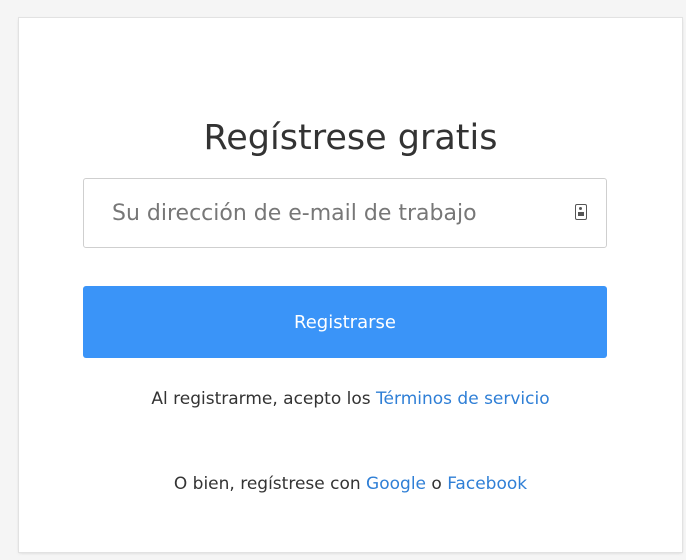 This screenshot has width=686, height=560. I want to click on email-field-wrapper, so click(345, 213).